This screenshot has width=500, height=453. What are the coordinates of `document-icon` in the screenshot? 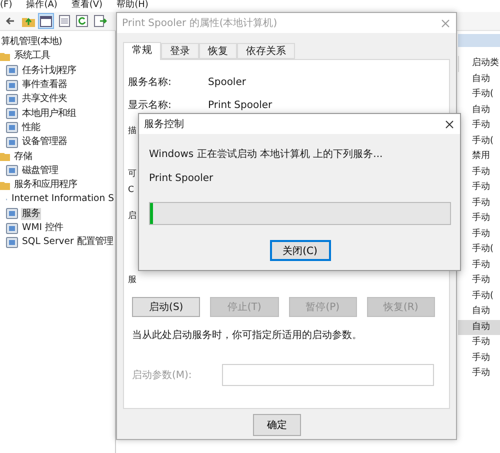 It's located at (64, 21).